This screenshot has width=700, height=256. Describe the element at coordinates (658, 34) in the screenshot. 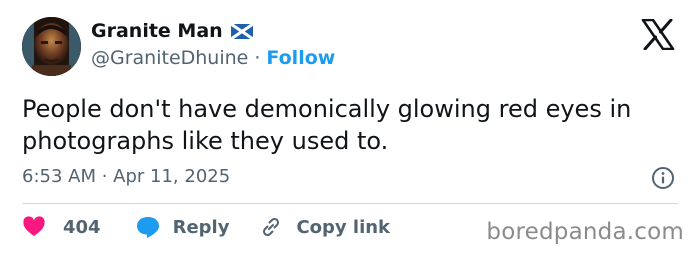

I see `x-logo-icon` at that location.